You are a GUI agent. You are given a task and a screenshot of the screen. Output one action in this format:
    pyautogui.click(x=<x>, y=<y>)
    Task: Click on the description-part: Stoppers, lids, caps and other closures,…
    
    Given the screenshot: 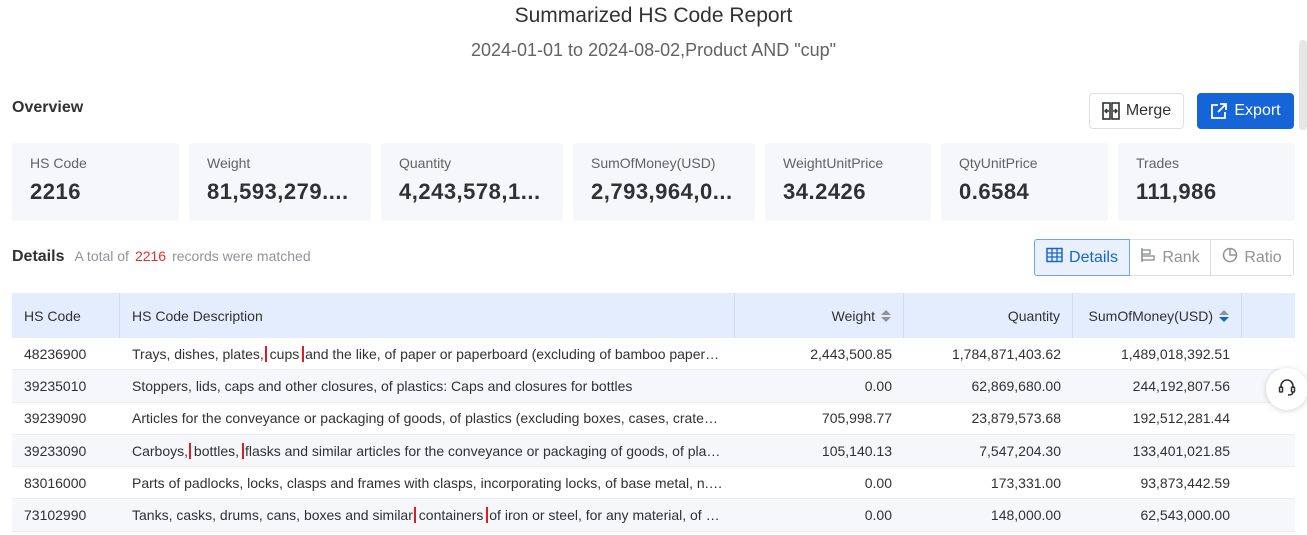 What is the action you would take?
    pyautogui.click(x=382, y=385)
    